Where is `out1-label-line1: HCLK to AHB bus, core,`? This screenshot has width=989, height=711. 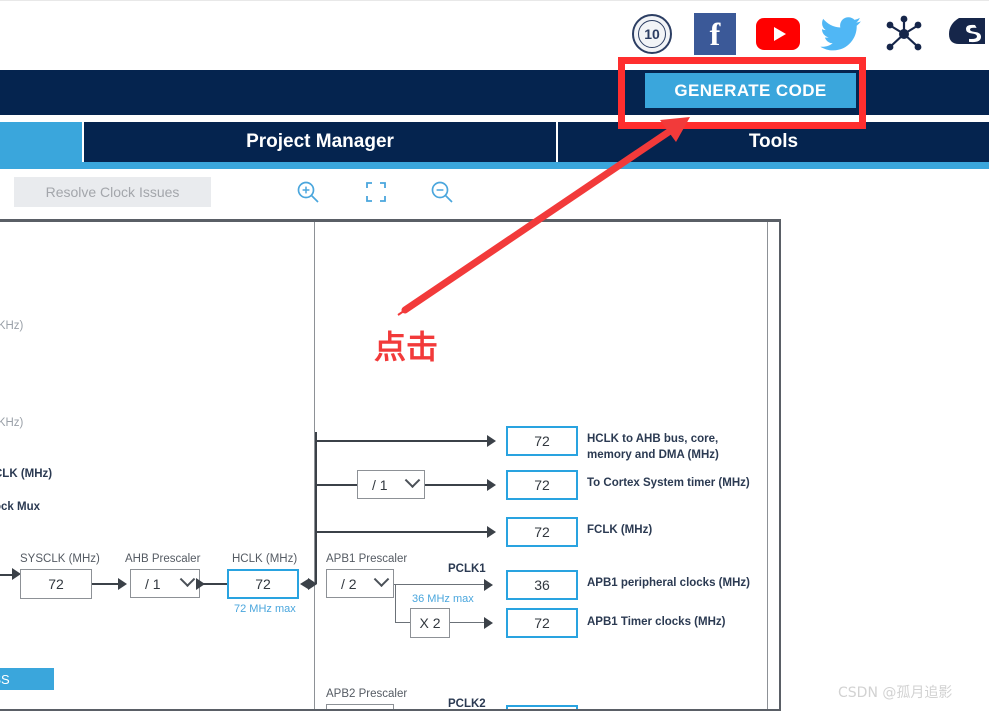
out1-label-line1: HCLK to AHB bus, core, is located at coordinates (653, 439).